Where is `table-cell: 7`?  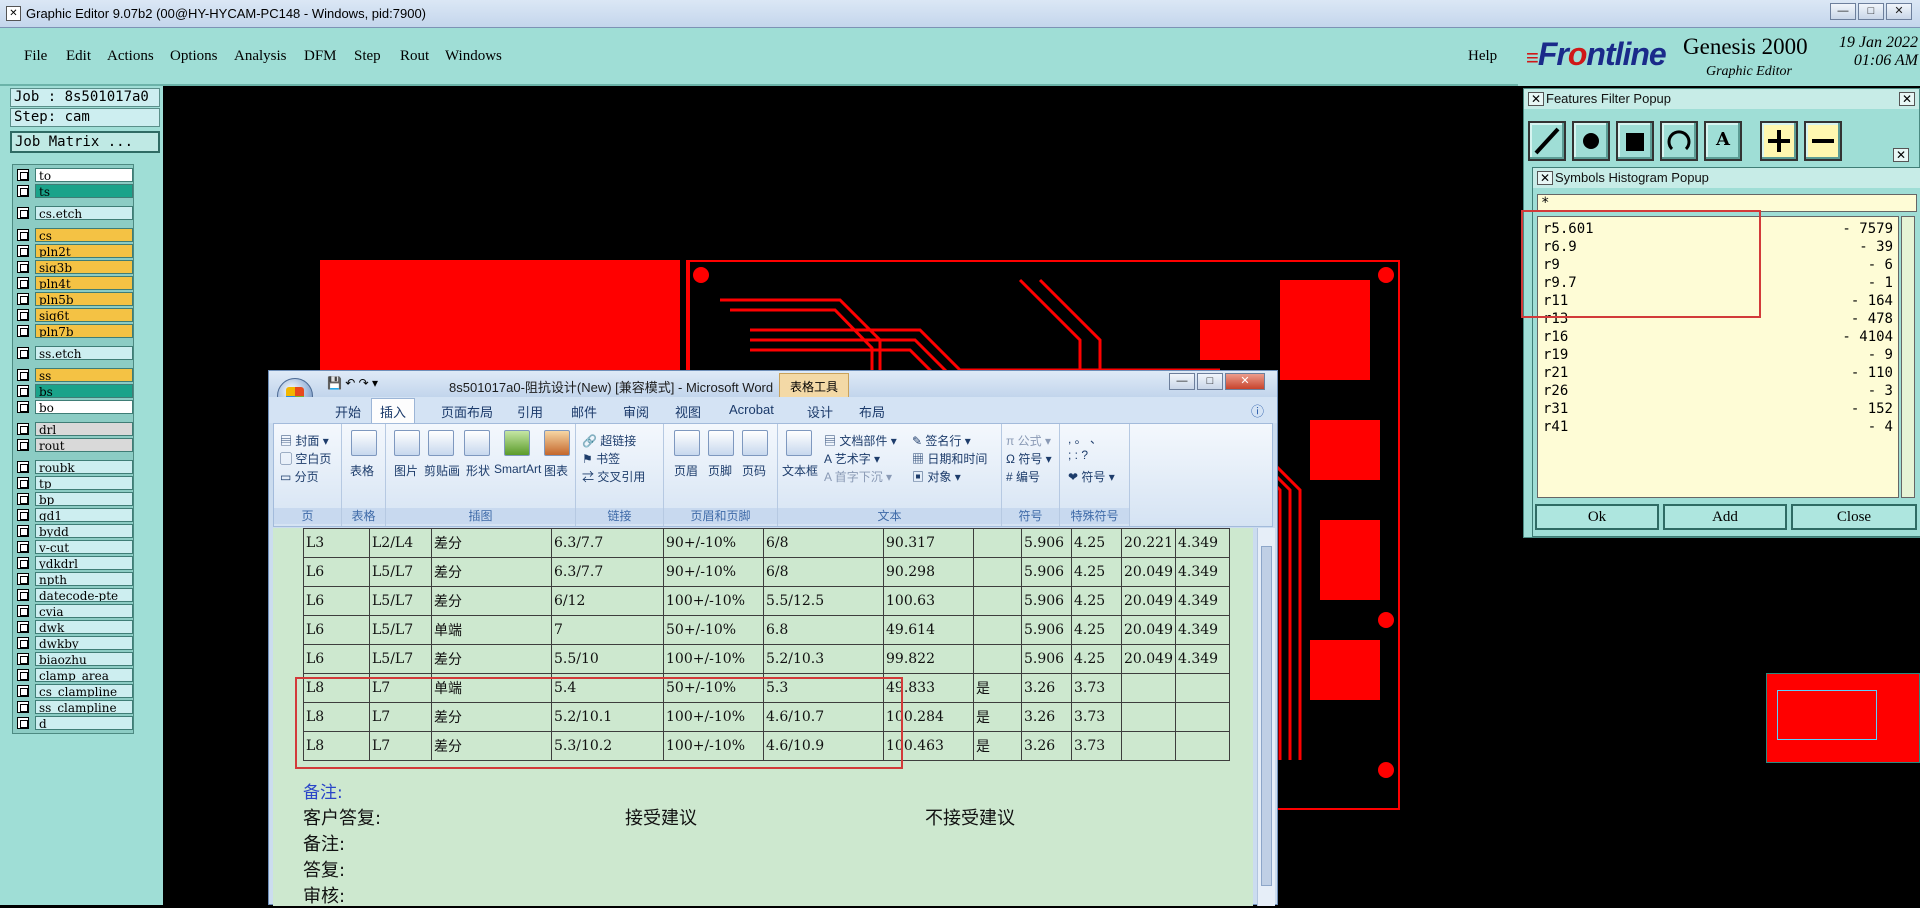 table-cell: 7 is located at coordinates (607, 630).